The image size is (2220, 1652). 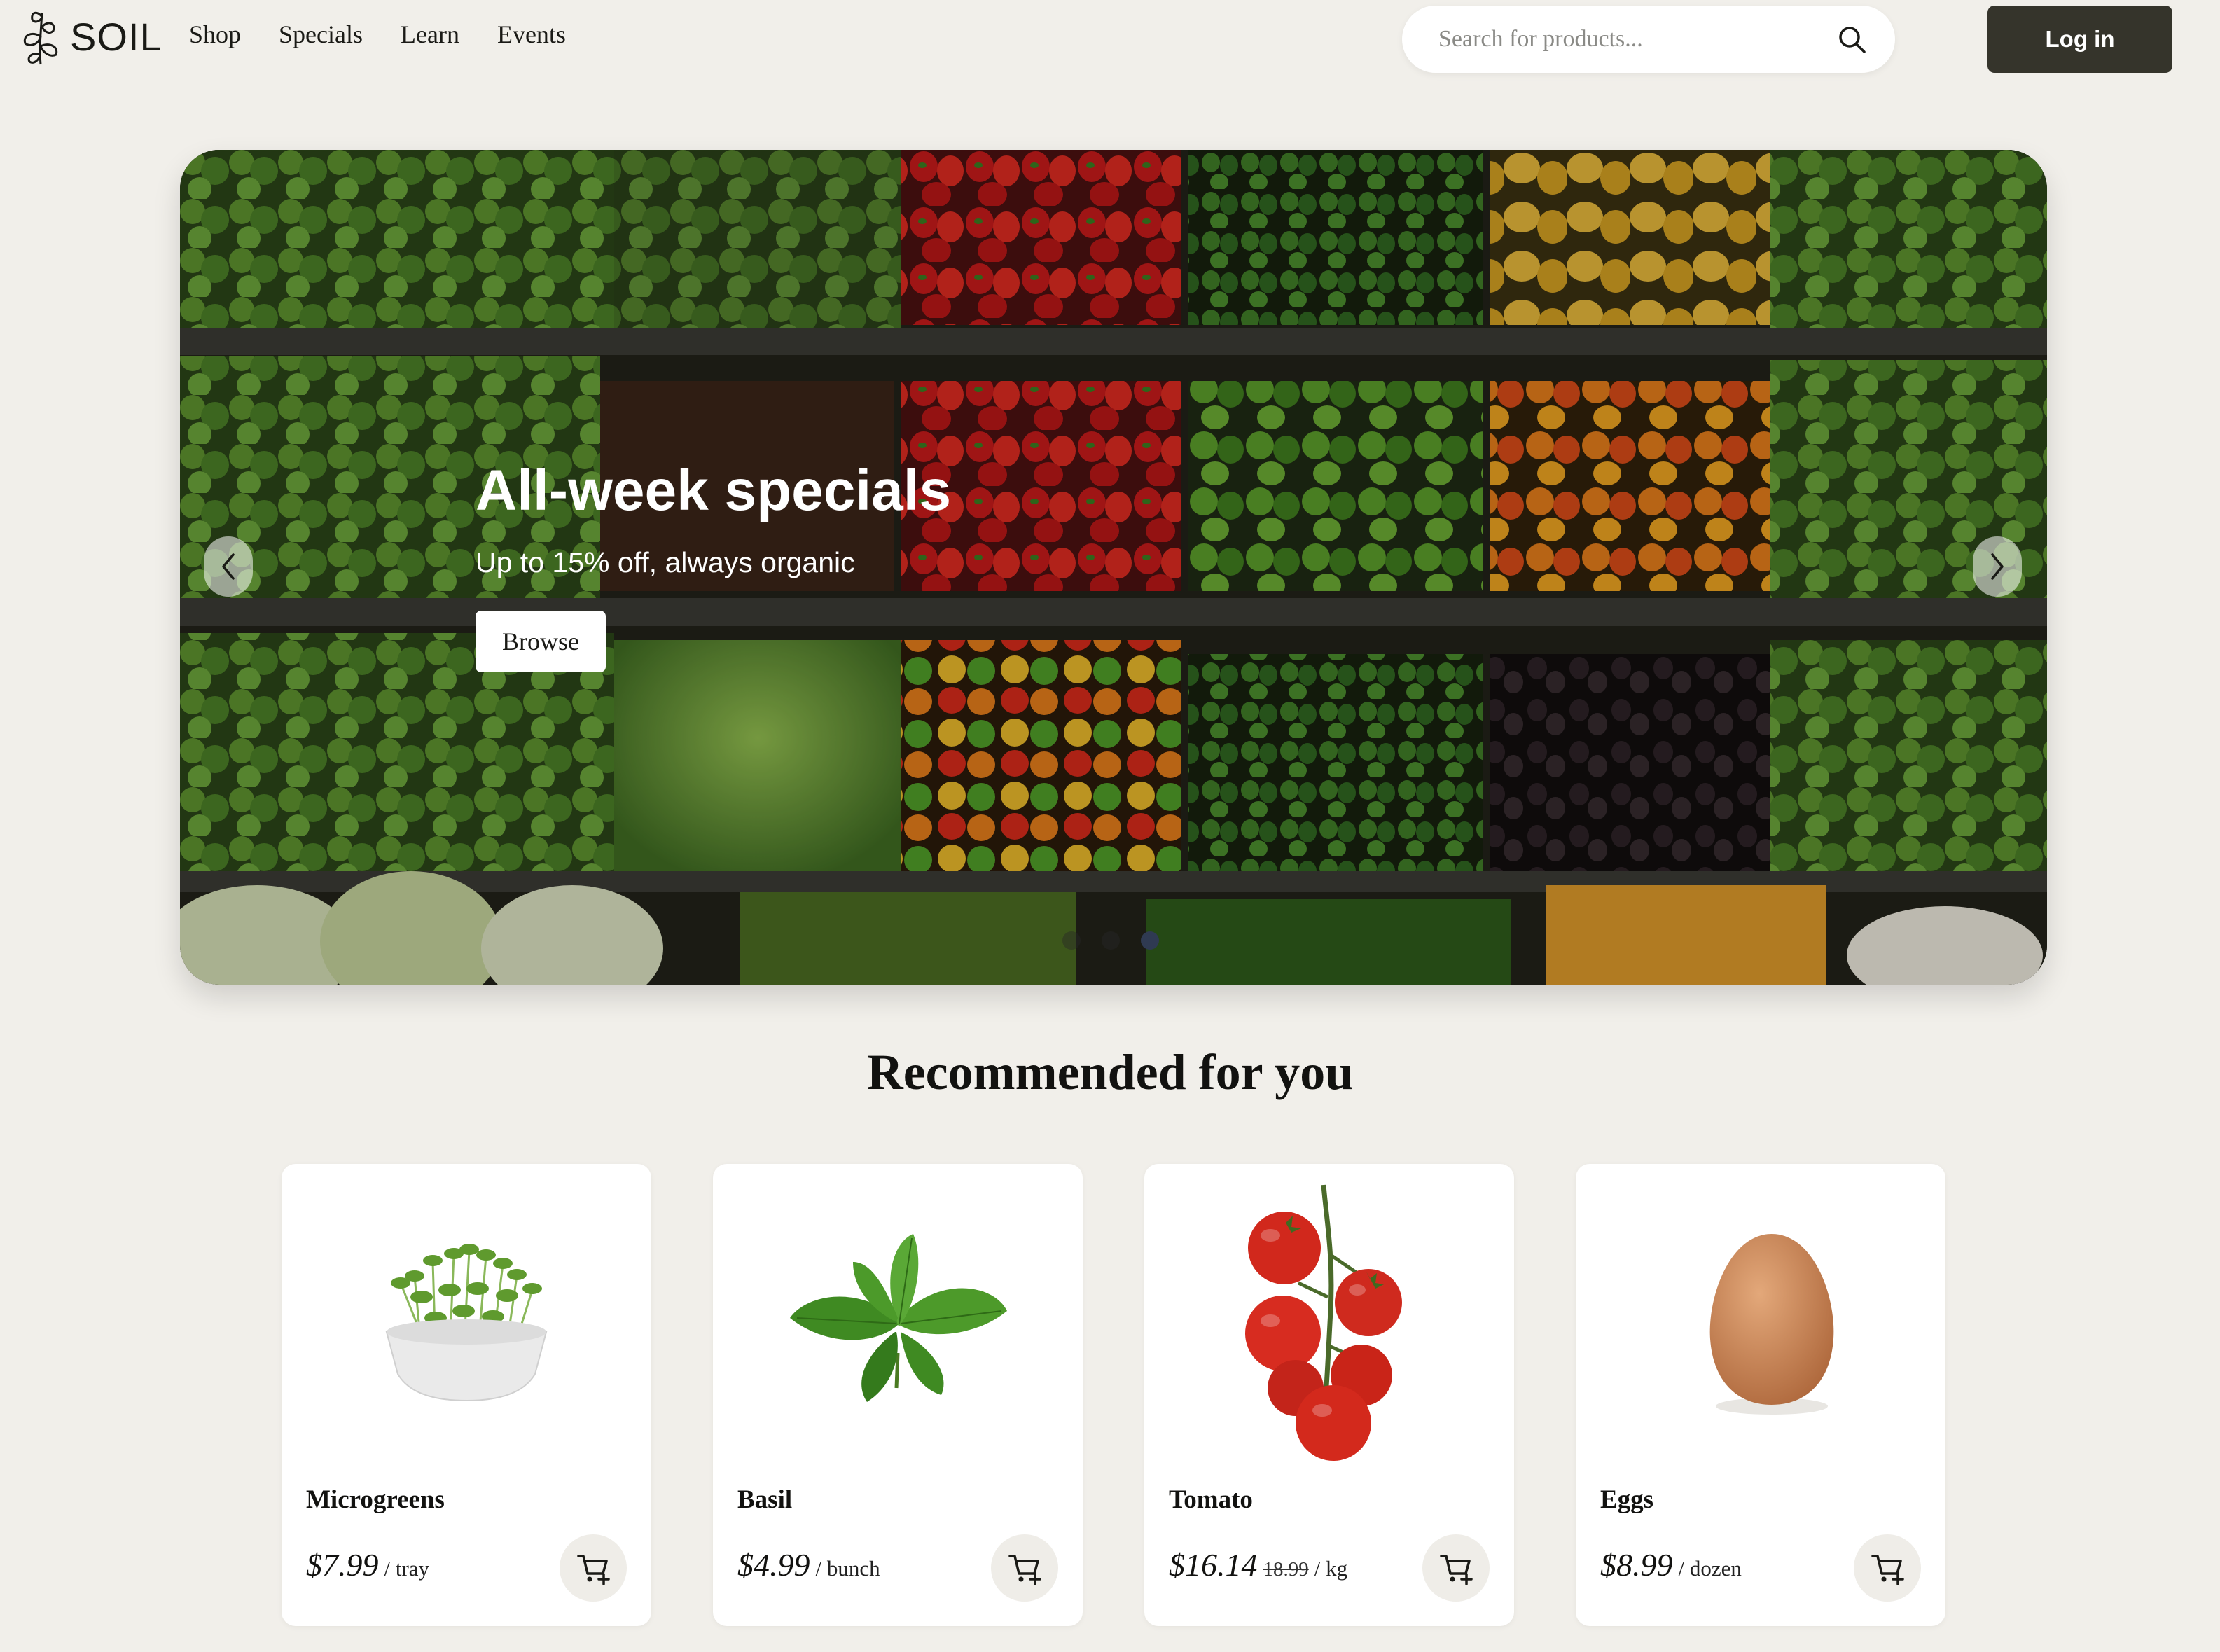 I want to click on microgreens-image, so click(x=467, y=1323).